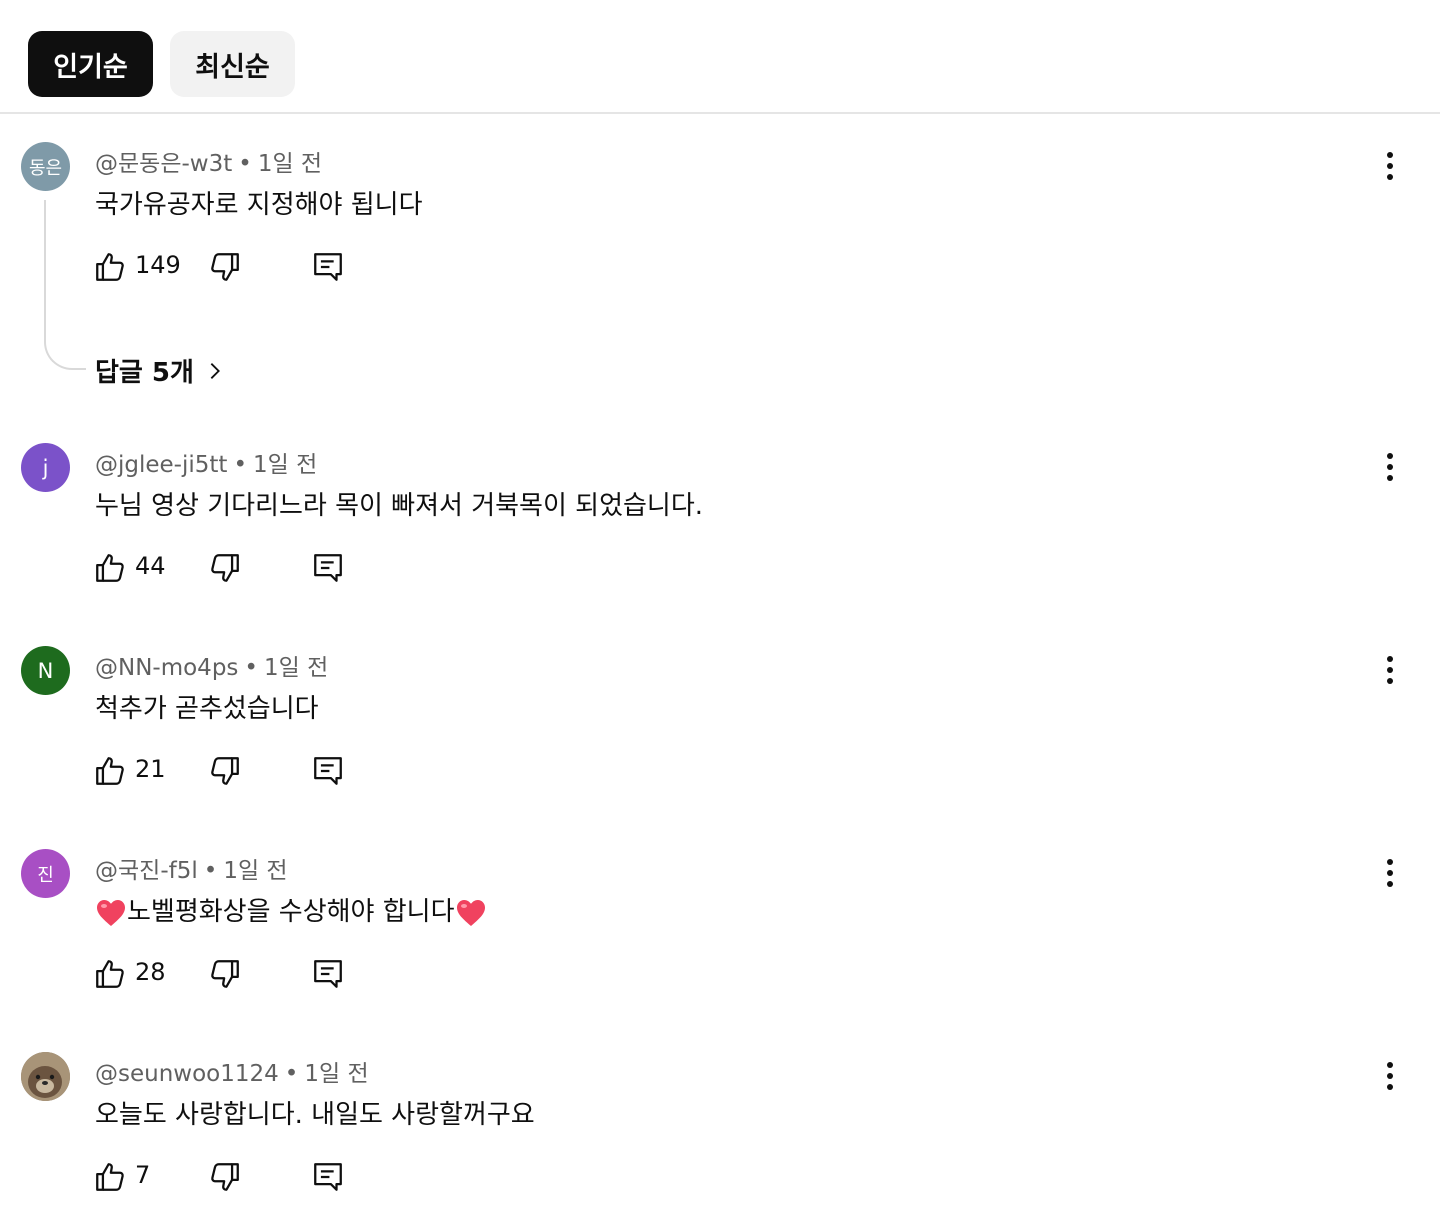 The image size is (1440, 1225). I want to click on like-count: 149, so click(158, 265).